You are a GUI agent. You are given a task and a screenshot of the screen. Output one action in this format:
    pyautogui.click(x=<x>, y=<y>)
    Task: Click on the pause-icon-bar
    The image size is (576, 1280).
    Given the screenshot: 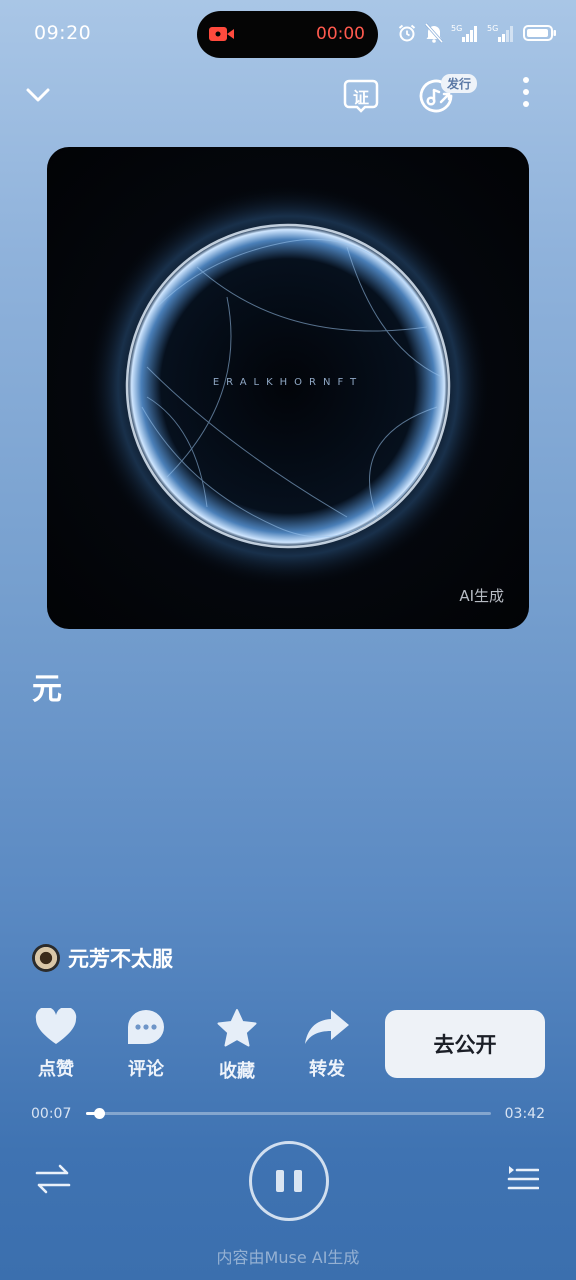 What is the action you would take?
    pyautogui.click(x=298, y=1181)
    